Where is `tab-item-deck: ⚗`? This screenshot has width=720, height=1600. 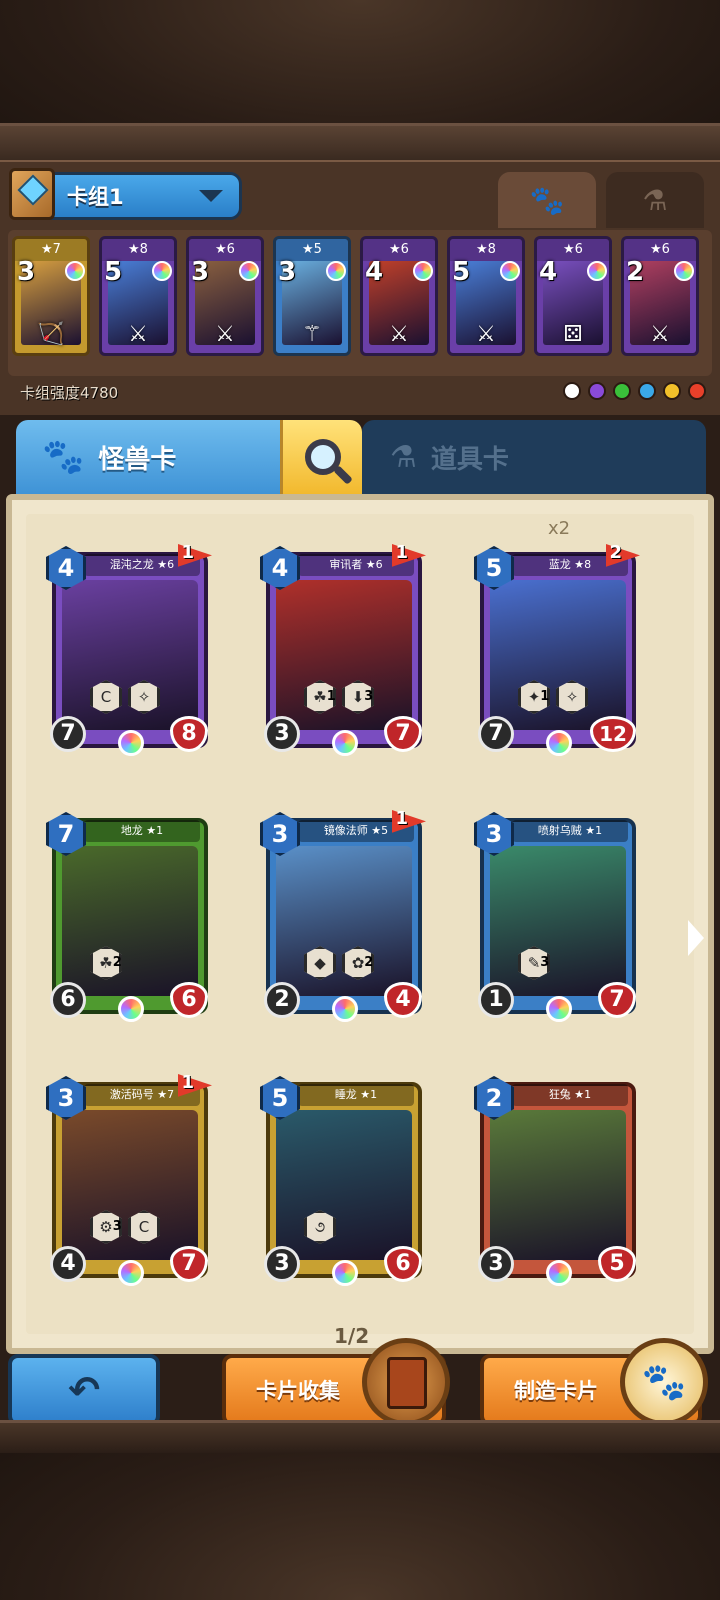 tab-item-deck: ⚗ is located at coordinates (655, 200).